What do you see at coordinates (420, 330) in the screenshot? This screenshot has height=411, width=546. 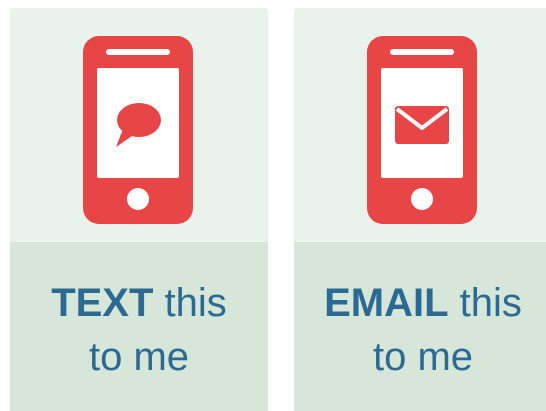 I see `card-label: EMAIL this to me` at bounding box center [420, 330].